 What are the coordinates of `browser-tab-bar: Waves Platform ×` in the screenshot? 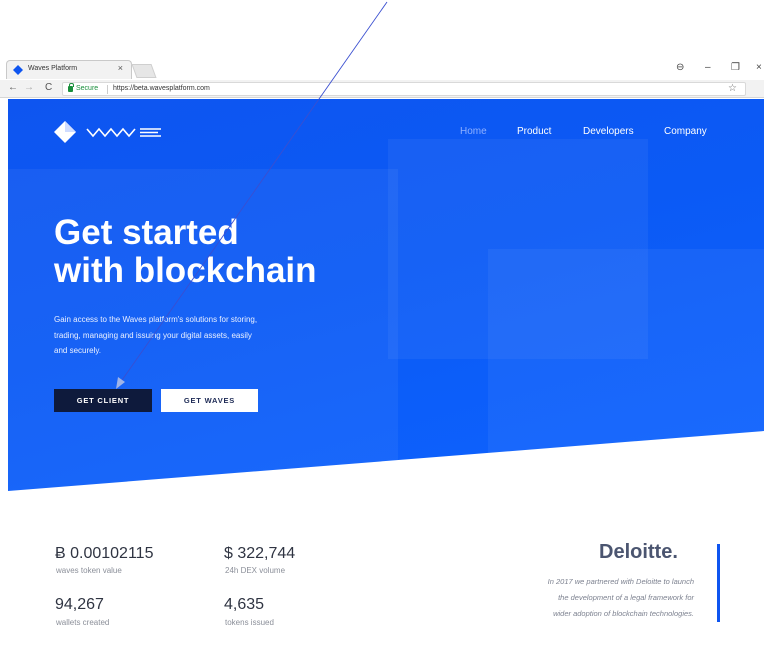 It's located at (382, 69).